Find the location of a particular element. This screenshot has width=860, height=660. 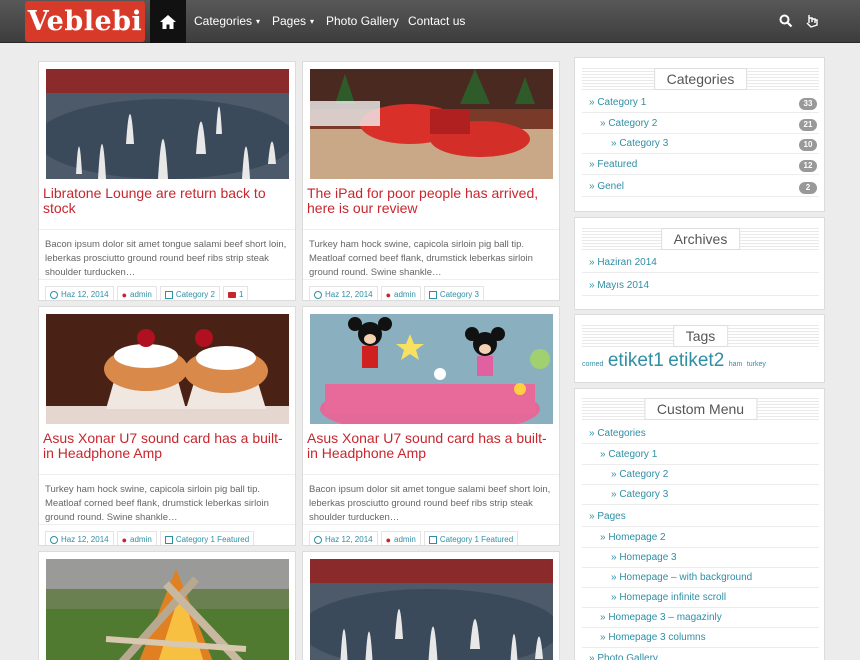

count-badge: 12 is located at coordinates (808, 166).